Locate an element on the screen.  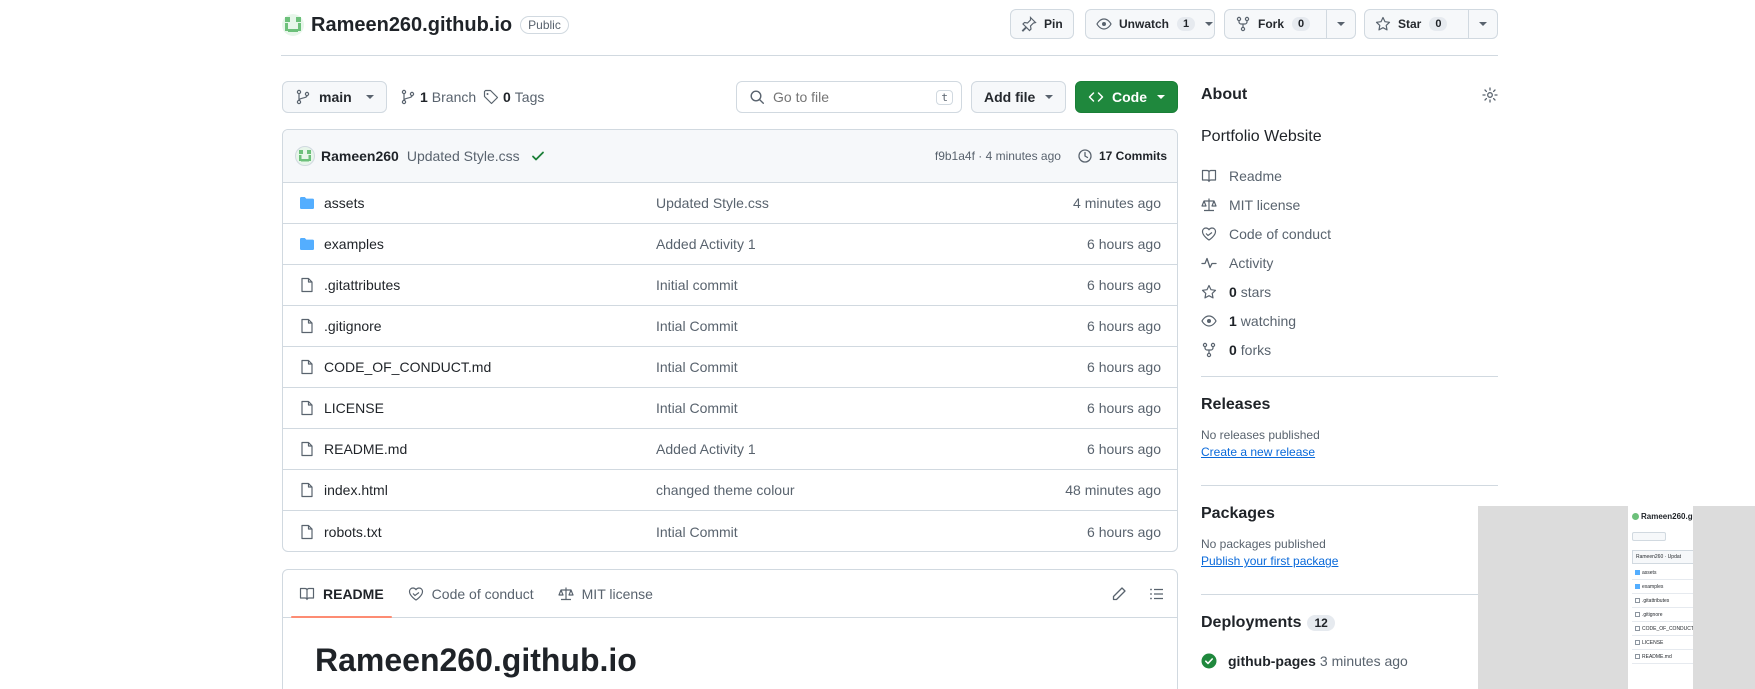
file-name-link: index.html is located at coordinates (356, 490).